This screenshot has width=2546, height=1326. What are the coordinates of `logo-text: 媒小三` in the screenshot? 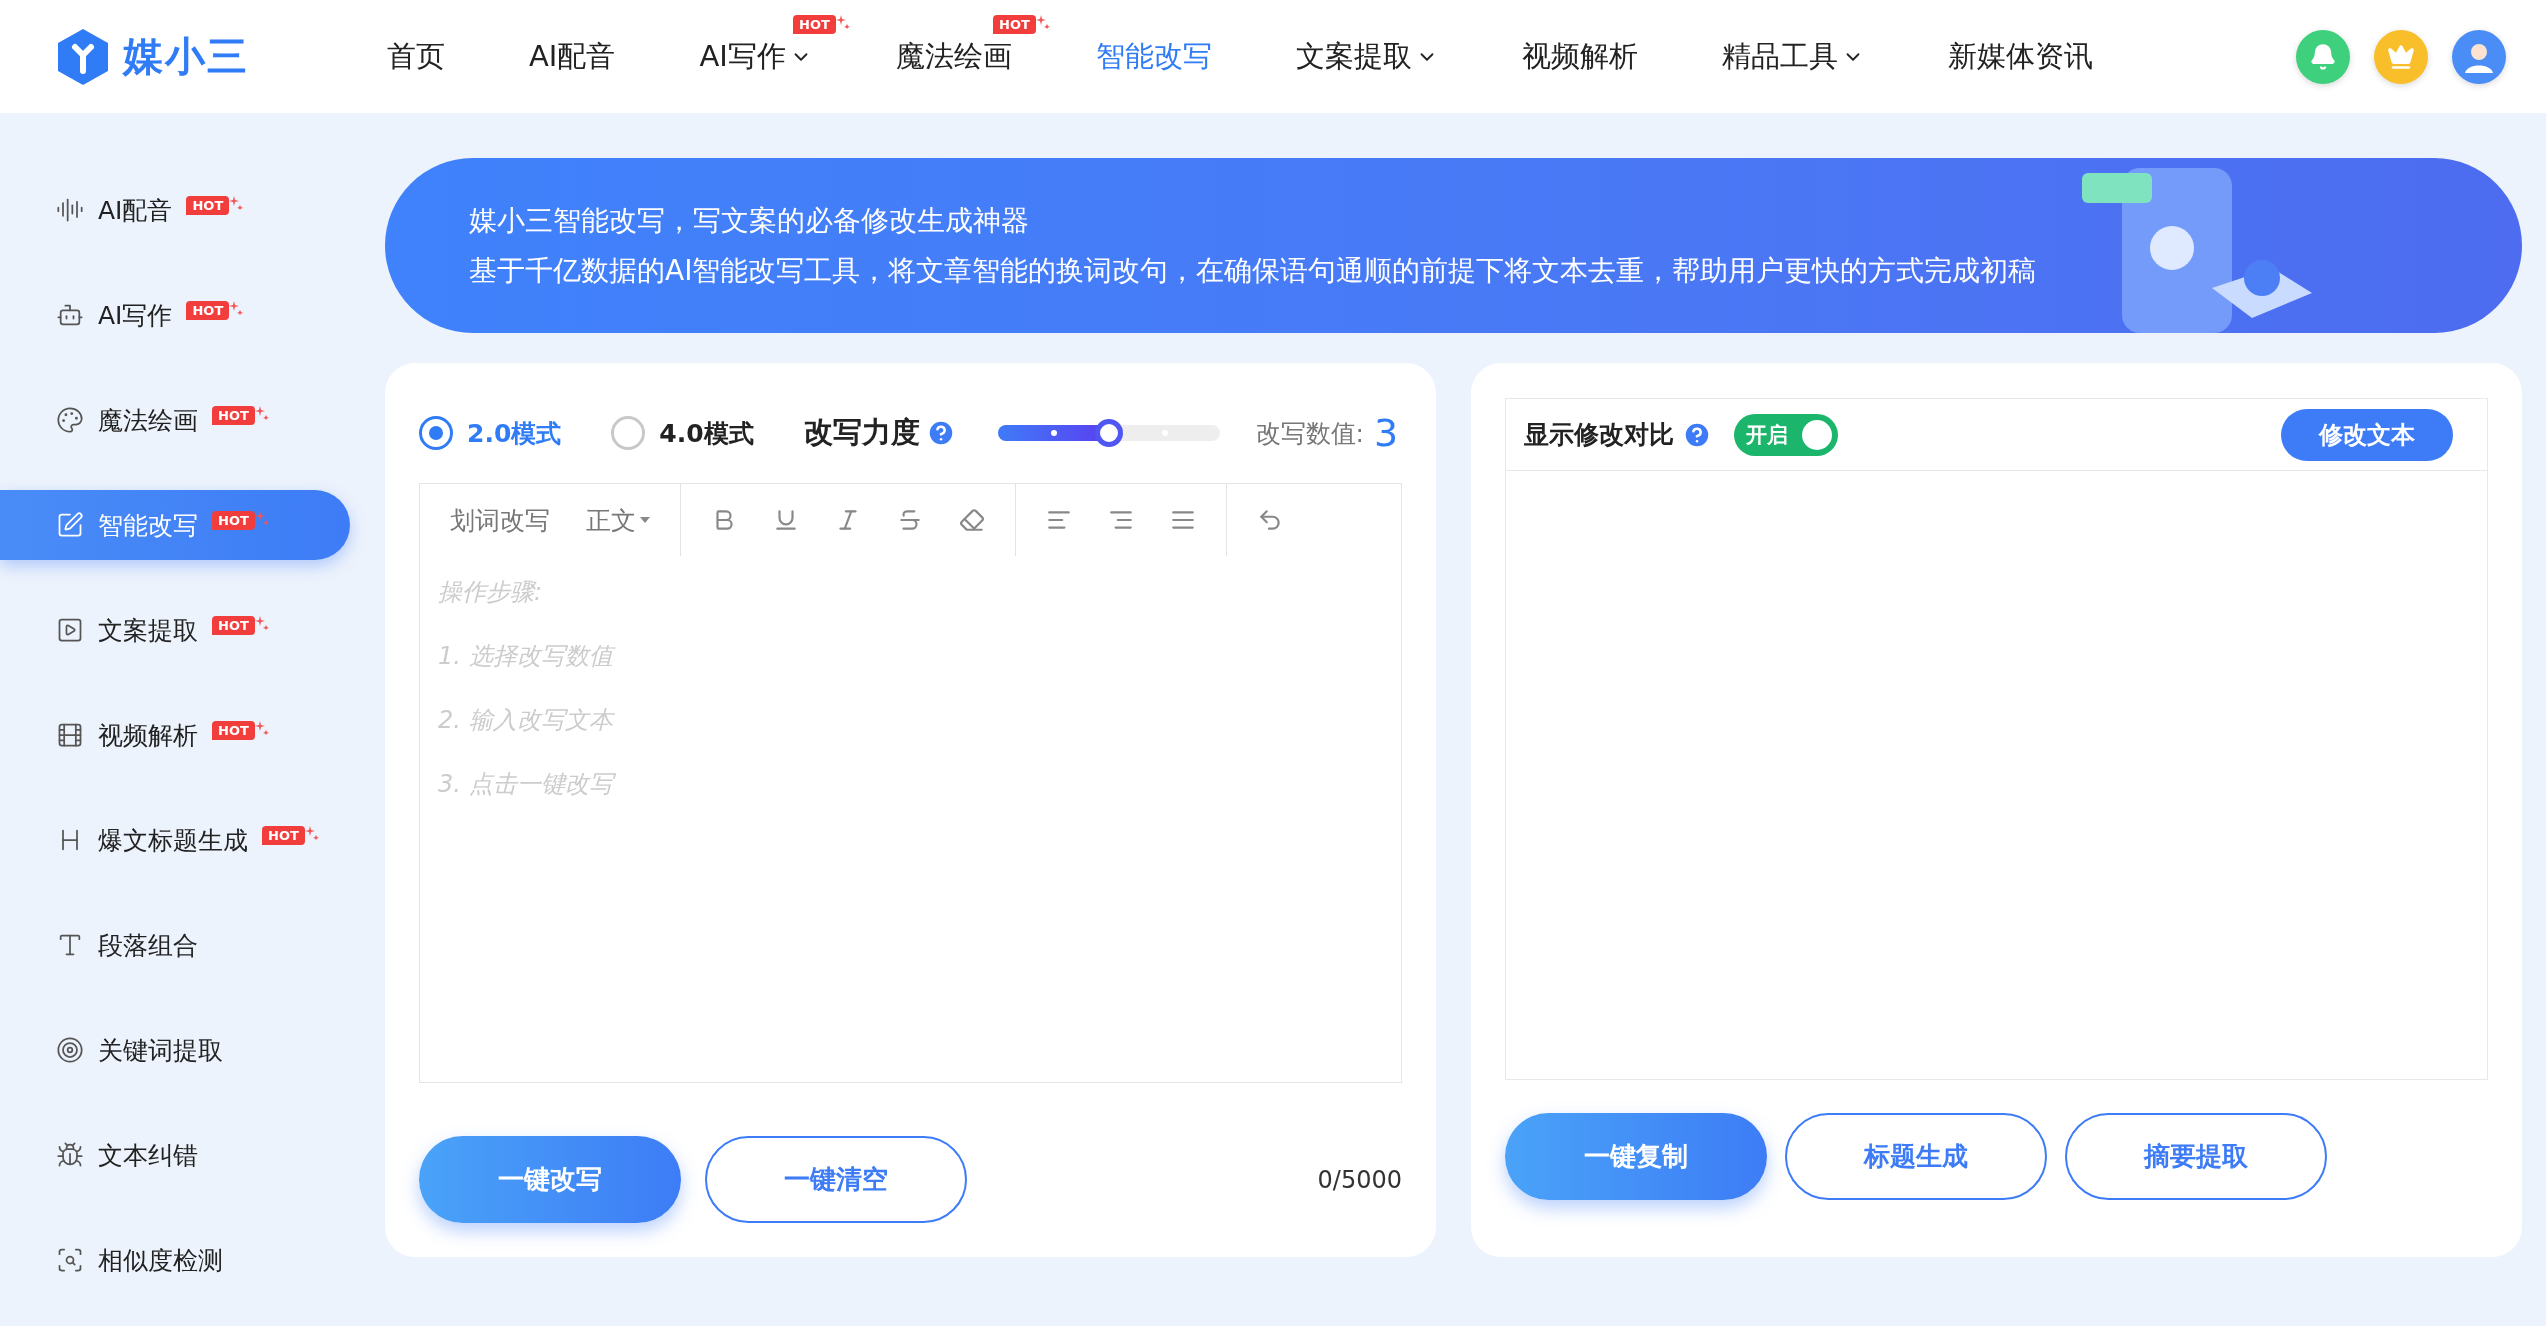 It's located at (186, 56).